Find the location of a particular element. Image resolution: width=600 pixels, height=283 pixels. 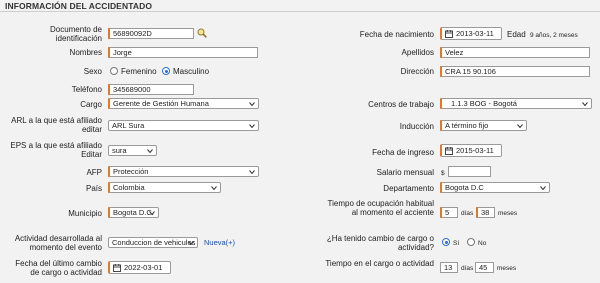

cambio-cargo-si-radio is located at coordinates (446, 242).